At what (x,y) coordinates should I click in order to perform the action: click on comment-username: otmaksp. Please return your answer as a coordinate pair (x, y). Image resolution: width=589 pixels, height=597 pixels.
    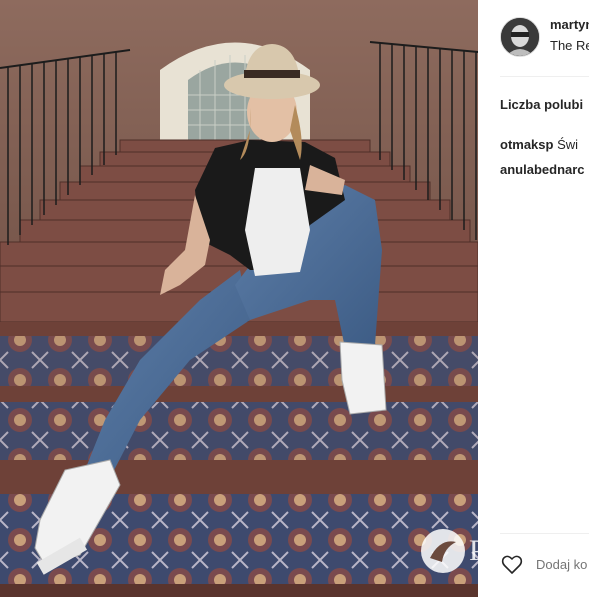
    Looking at the image, I should click on (526, 144).